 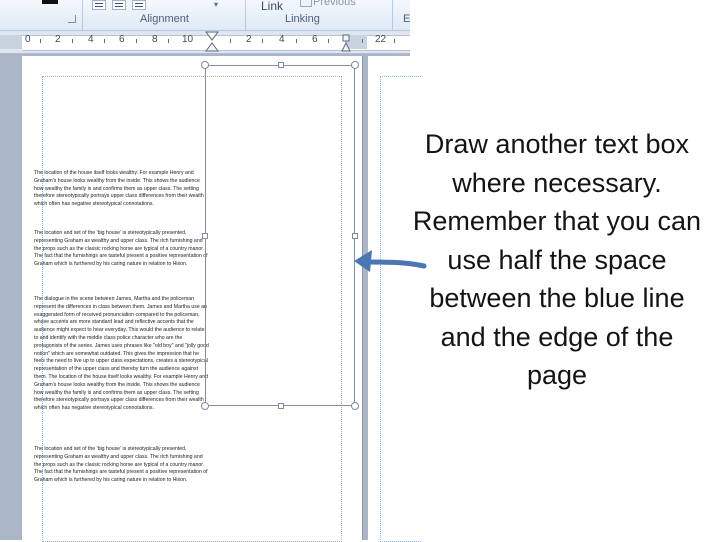 What do you see at coordinates (11, 42) in the screenshot?
I see `ruler-left-margin` at bounding box center [11, 42].